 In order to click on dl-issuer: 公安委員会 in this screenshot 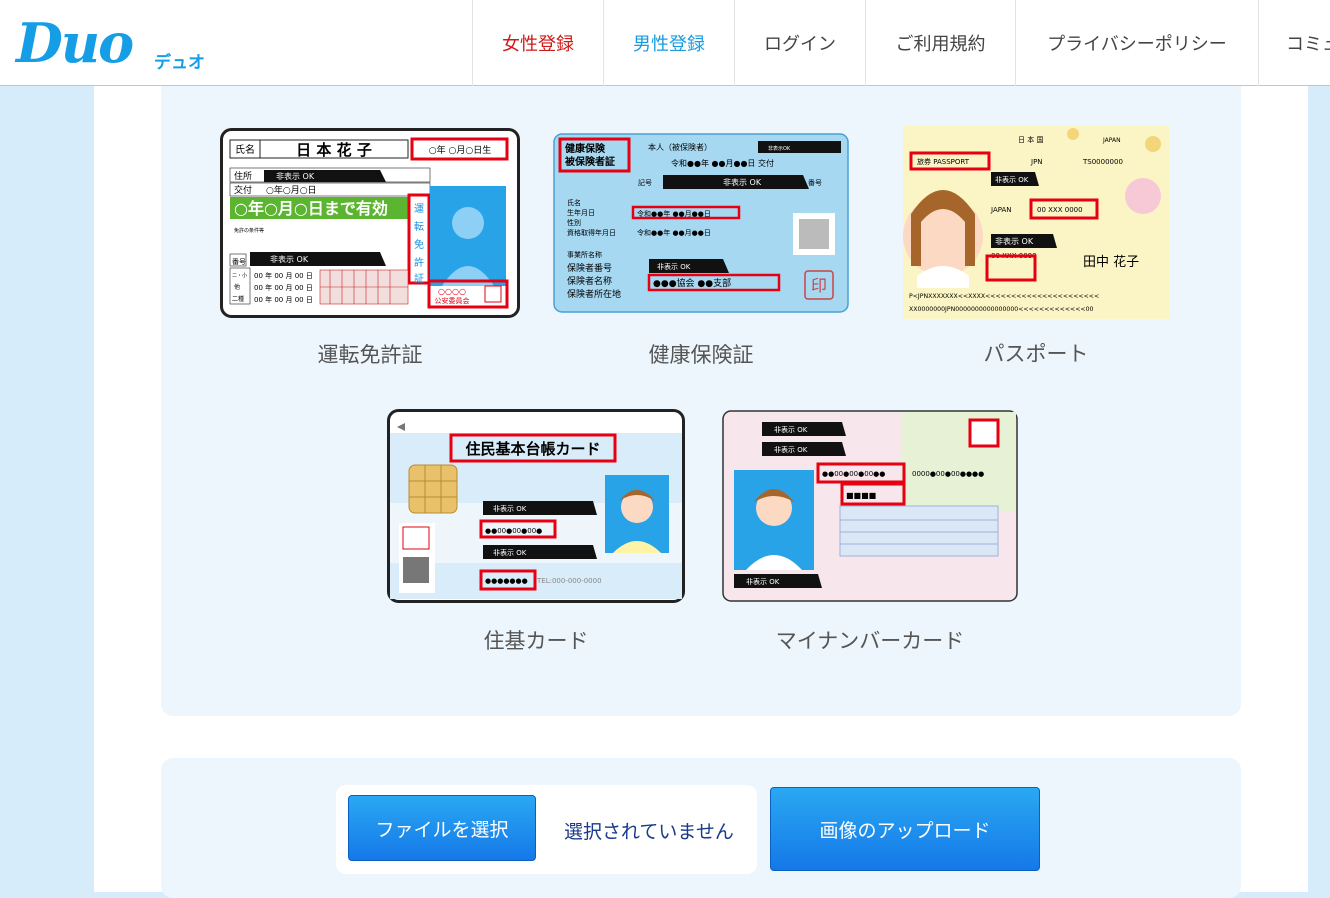, I will do `click(452, 300)`.